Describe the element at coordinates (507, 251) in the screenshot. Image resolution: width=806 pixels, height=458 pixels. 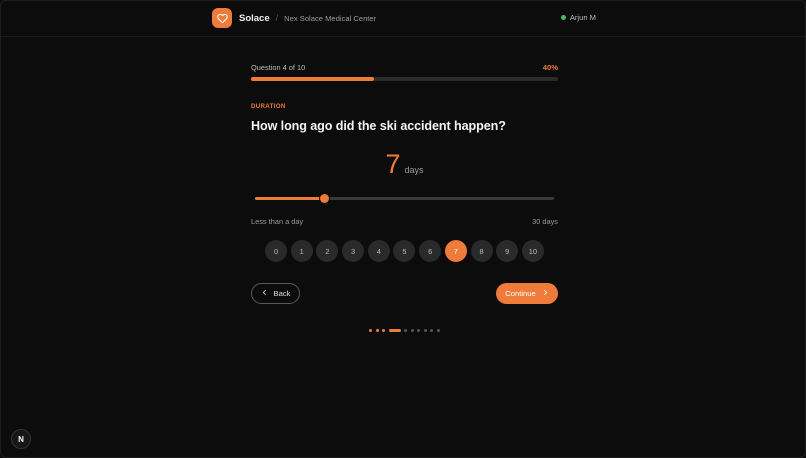
I see `quick-pick-9: 9` at that location.